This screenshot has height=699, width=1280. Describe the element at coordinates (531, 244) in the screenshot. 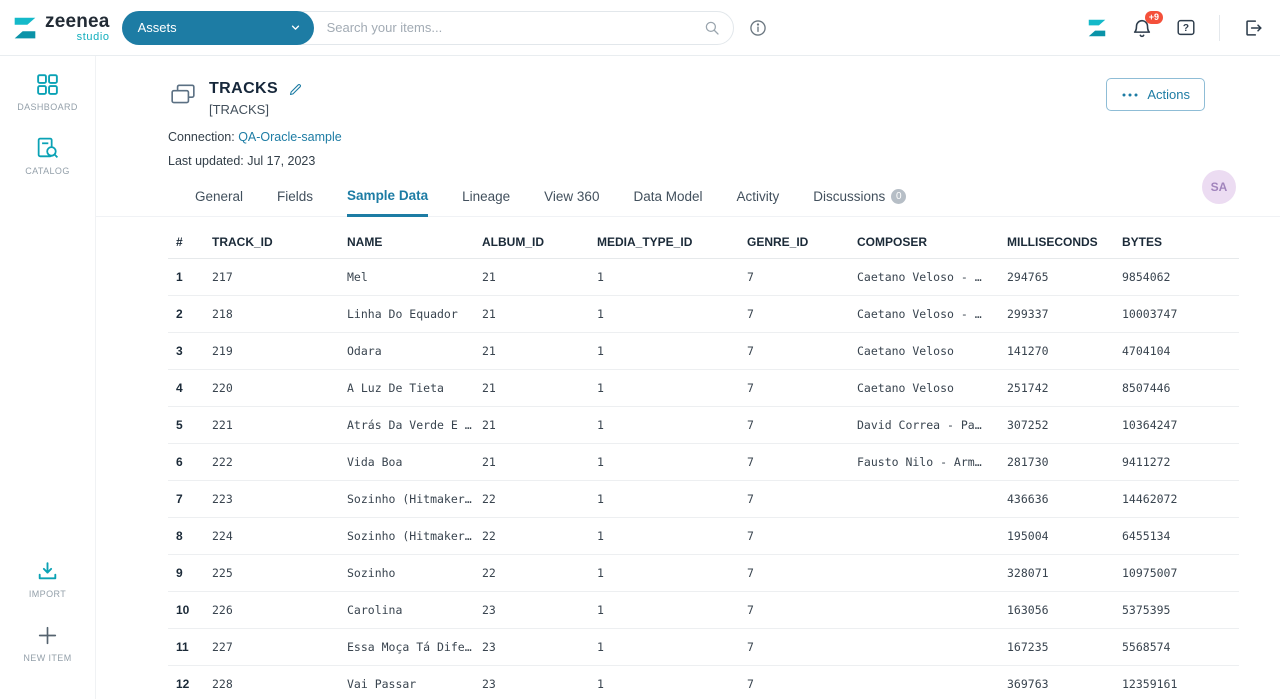

I see `column-header-album-id: ALBUM_ID` at that location.